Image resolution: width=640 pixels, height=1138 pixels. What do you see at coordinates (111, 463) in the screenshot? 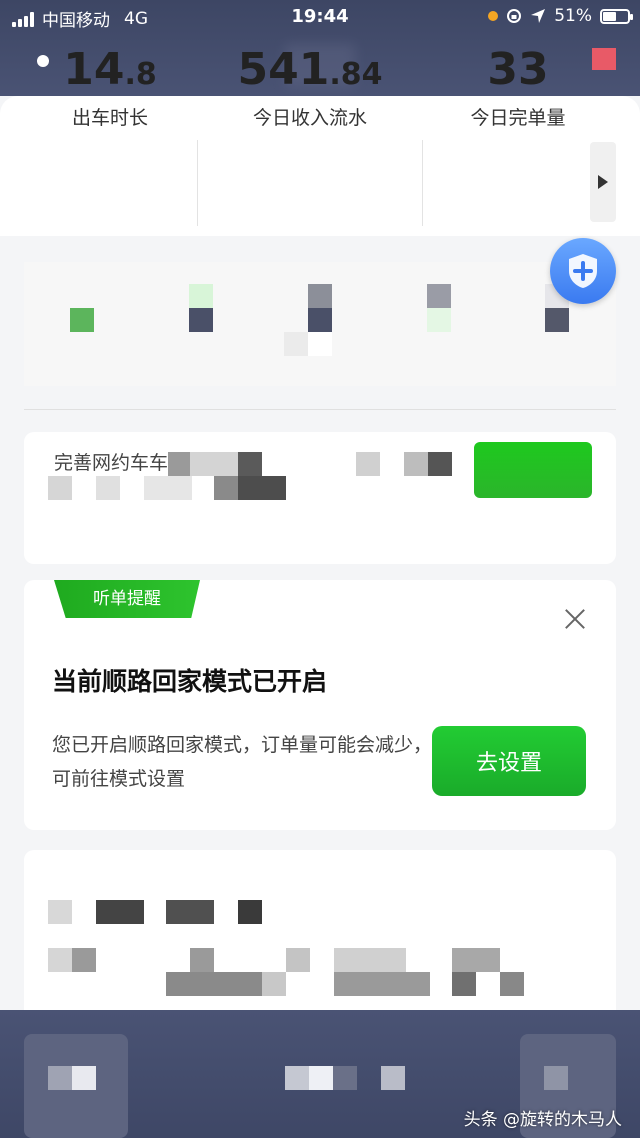
I see `certification-text: 完善网约车车` at bounding box center [111, 463].